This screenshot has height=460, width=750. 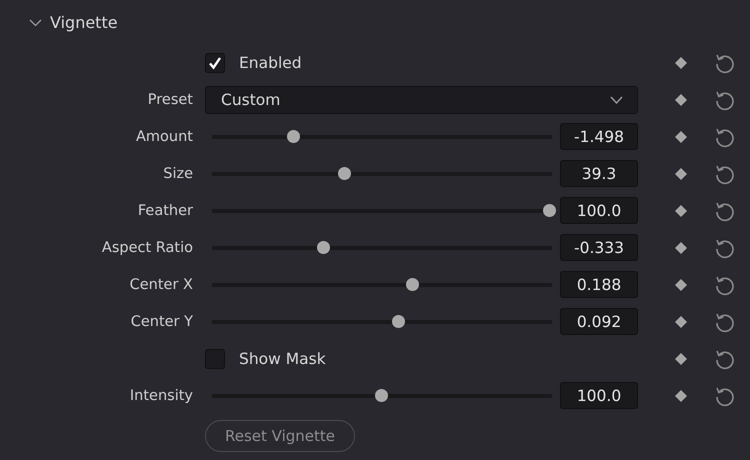 What do you see at coordinates (599, 321) in the screenshot?
I see `value-field: 0.092` at bounding box center [599, 321].